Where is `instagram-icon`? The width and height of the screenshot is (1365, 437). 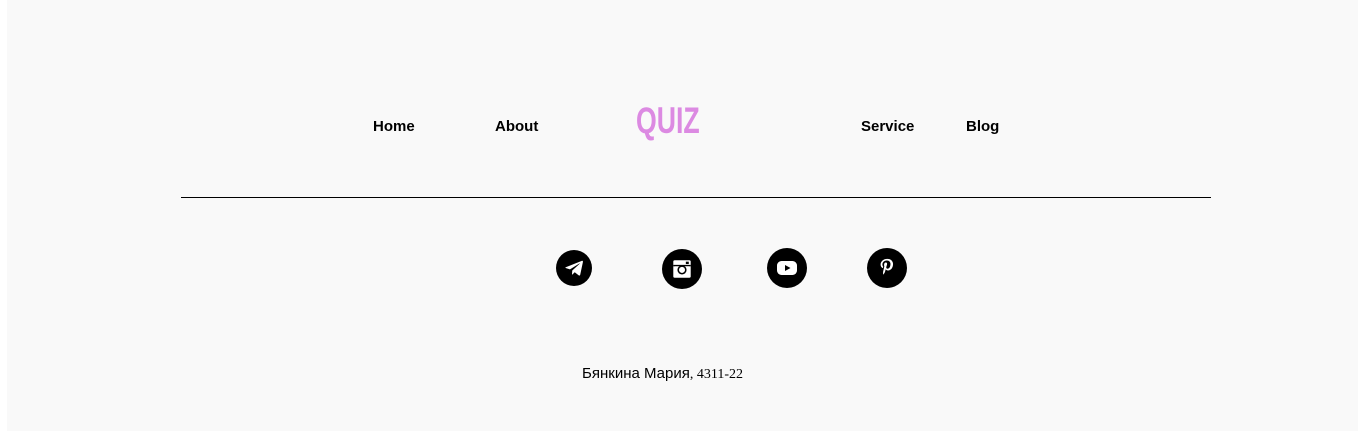 instagram-icon is located at coordinates (682, 269).